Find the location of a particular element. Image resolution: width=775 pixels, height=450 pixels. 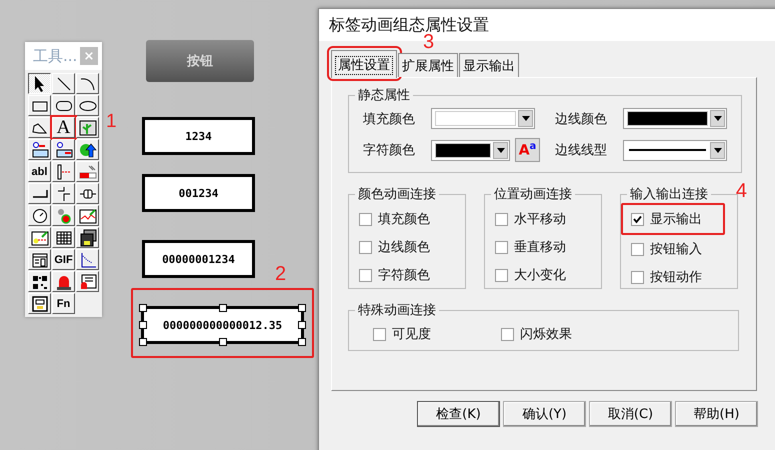

window-title: 标签动画组态属性设置 is located at coordinates (409, 24).